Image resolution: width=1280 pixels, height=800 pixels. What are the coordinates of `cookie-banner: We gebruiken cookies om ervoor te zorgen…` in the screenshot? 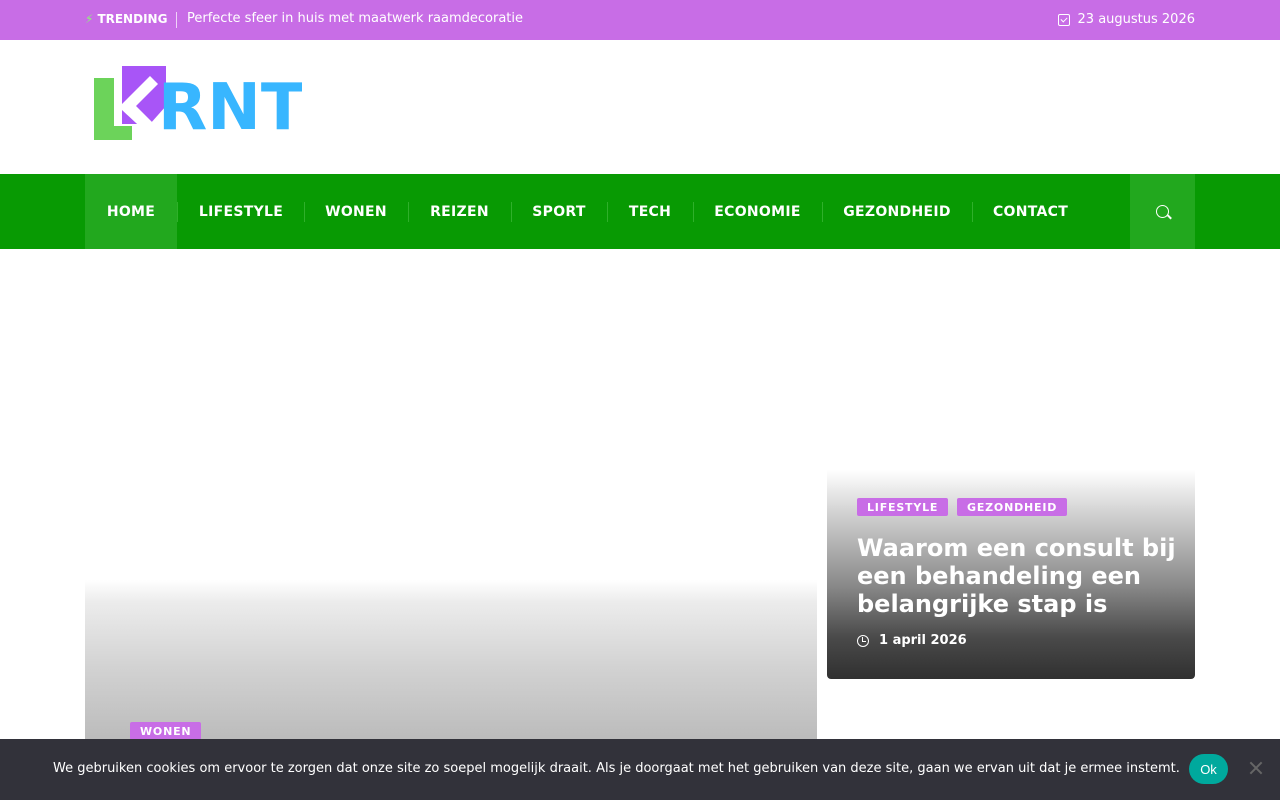 It's located at (640, 769).